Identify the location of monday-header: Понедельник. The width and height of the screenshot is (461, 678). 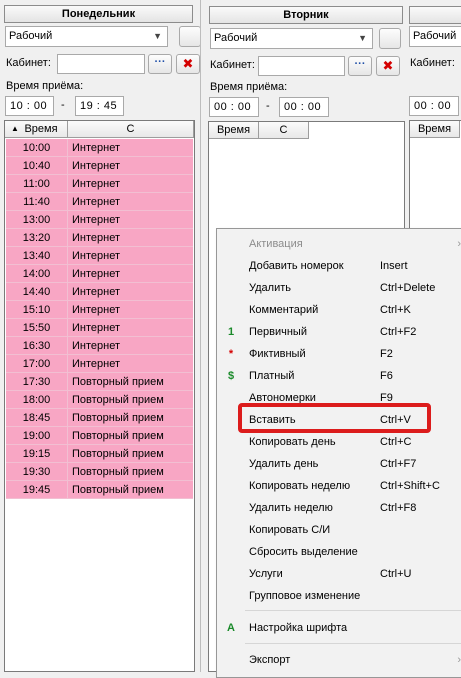
(98, 14).